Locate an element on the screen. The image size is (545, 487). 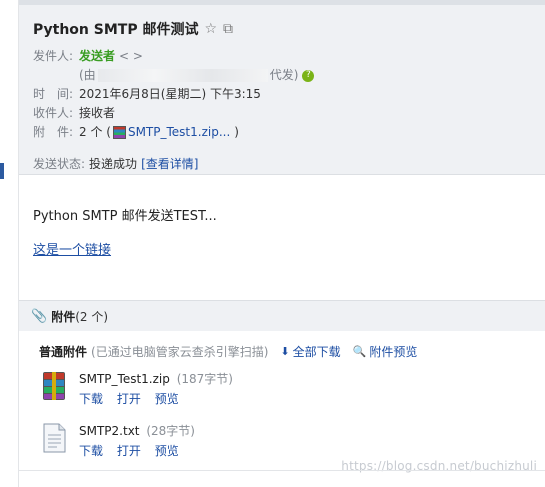
attachment-toolbar: 普通附件 (已通过电脑管家云查杀引擎扫描) ⬇ 全部下载 🔍 附件预览 is located at coordinates (282, 345).